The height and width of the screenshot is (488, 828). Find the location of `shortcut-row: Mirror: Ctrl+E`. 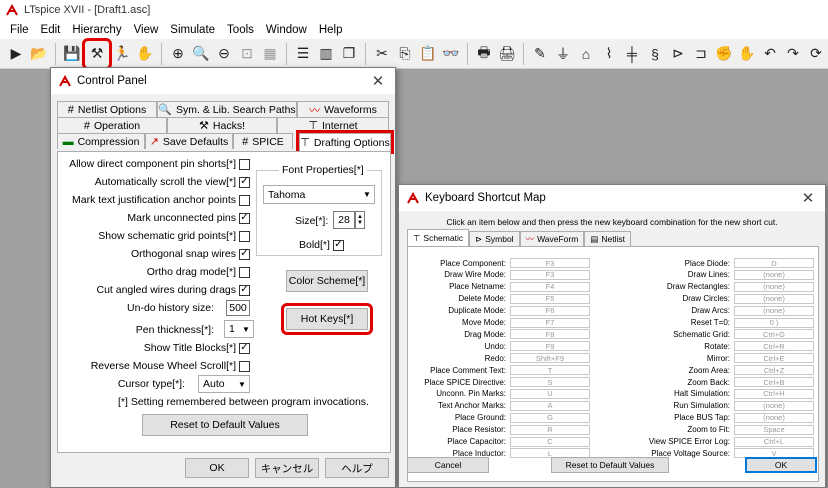

shortcut-row: Mirror: Ctrl+E is located at coordinates (713, 358).